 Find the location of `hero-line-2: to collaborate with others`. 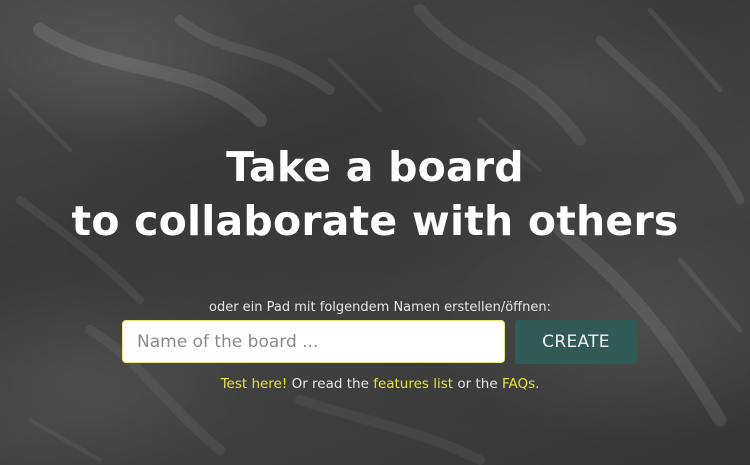

hero-line-2: to collaborate with others is located at coordinates (375, 221).